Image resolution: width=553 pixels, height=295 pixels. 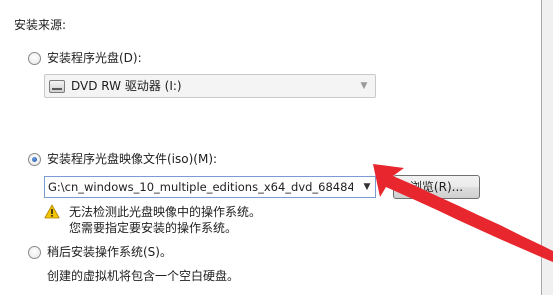 I want to click on radio-iso-image, so click(x=34, y=159).